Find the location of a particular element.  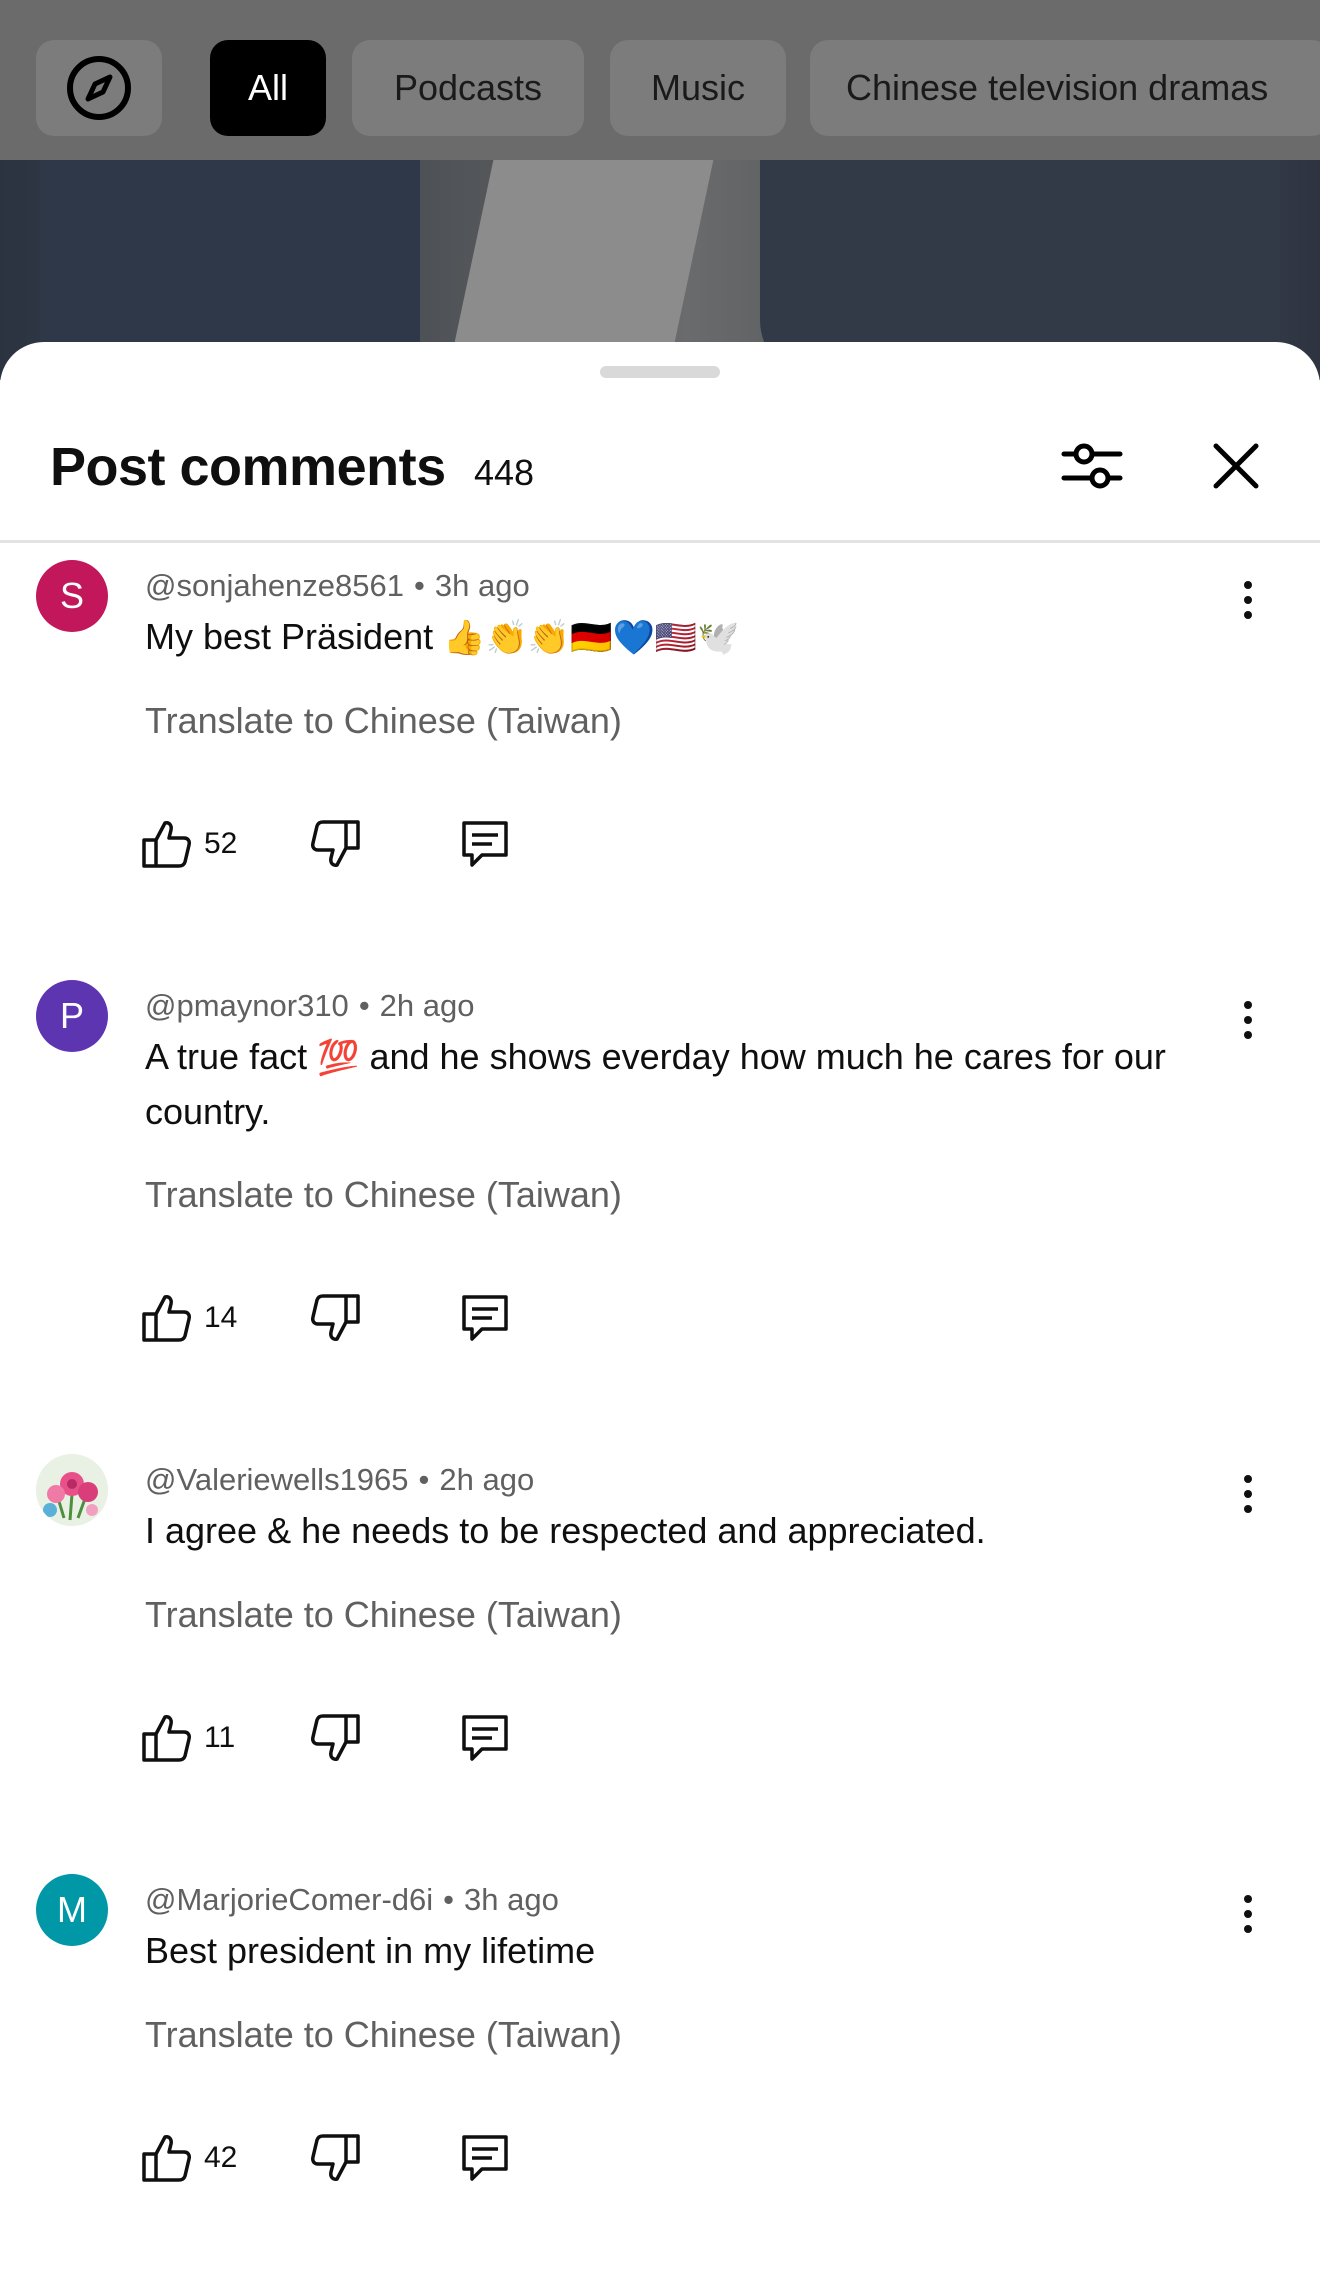

chip-chinese-dramas: Chinese television dramas is located at coordinates (1065, 88).